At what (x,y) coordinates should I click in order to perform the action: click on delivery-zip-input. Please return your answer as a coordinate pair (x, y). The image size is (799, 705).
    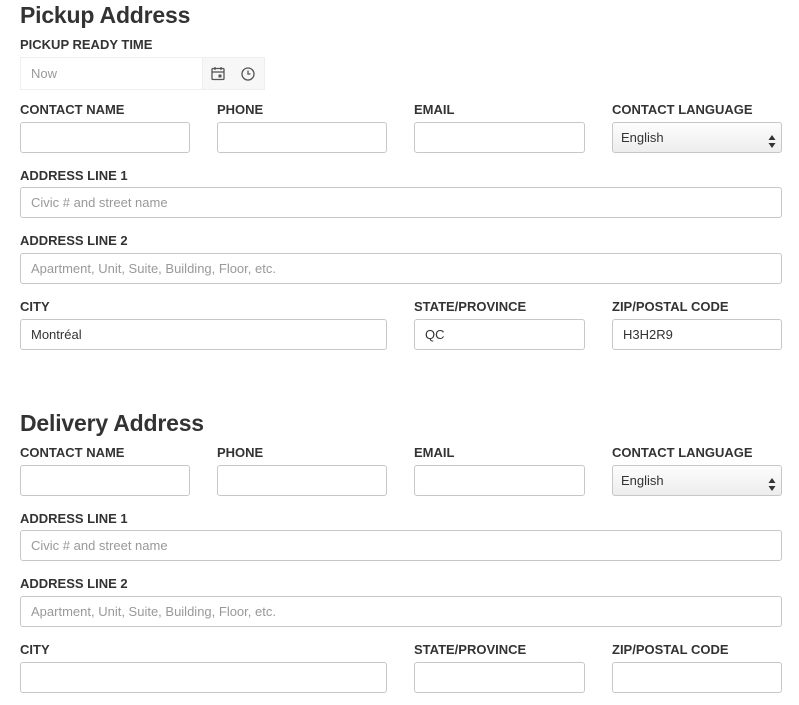
    Looking at the image, I should click on (697, 677).